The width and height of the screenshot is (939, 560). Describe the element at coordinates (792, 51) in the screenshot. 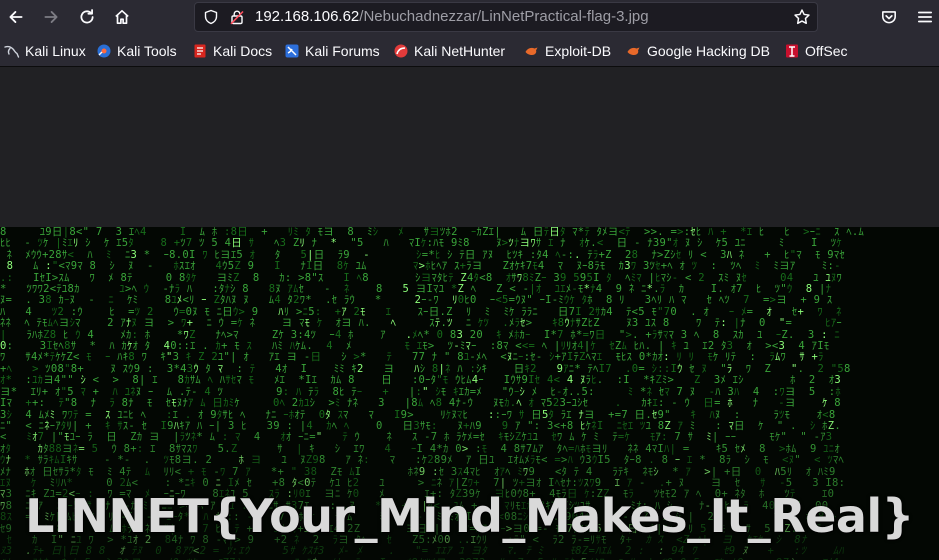

I see `offsec-icon` at that location.